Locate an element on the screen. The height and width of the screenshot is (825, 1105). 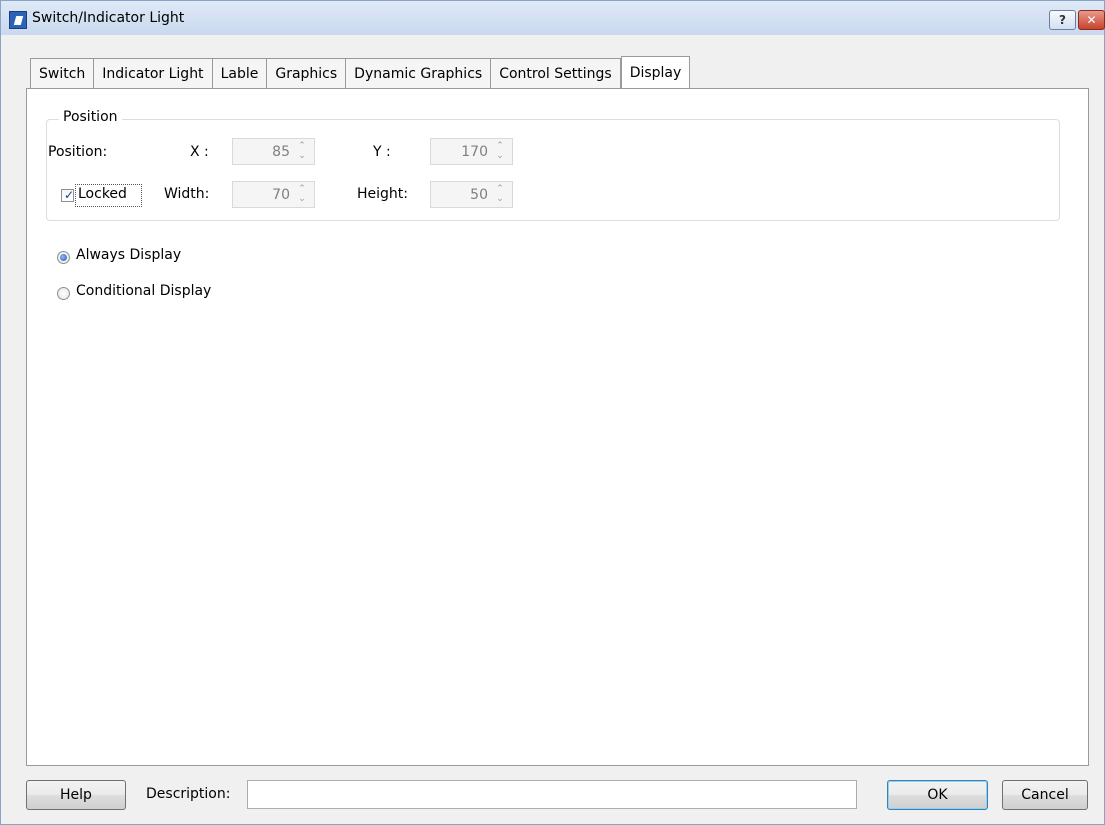
y-value: 170 is located at coordinates (474, 152).